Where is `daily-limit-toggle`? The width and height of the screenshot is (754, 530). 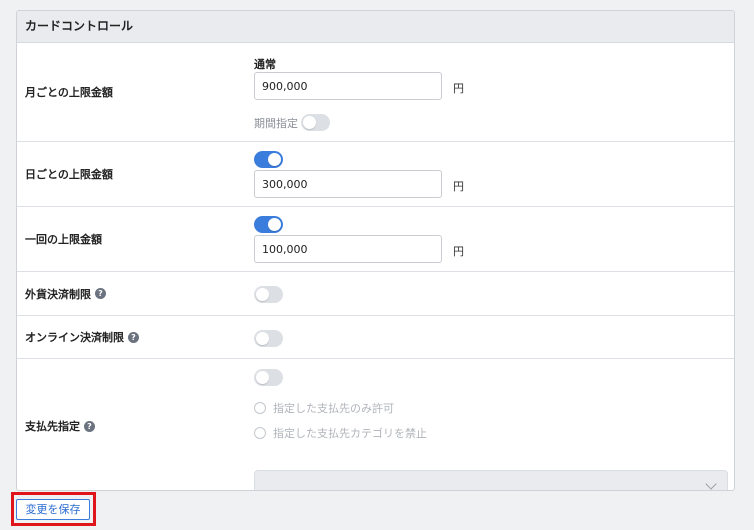 daily-limit-toggle is located at coordinates (268, 159).